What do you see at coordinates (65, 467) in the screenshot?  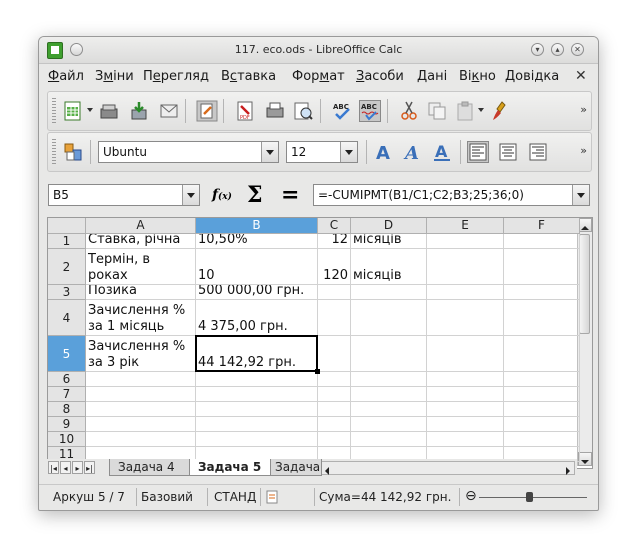 I see `prev-sheet-button: ◂` at bounding box center [65, 467].